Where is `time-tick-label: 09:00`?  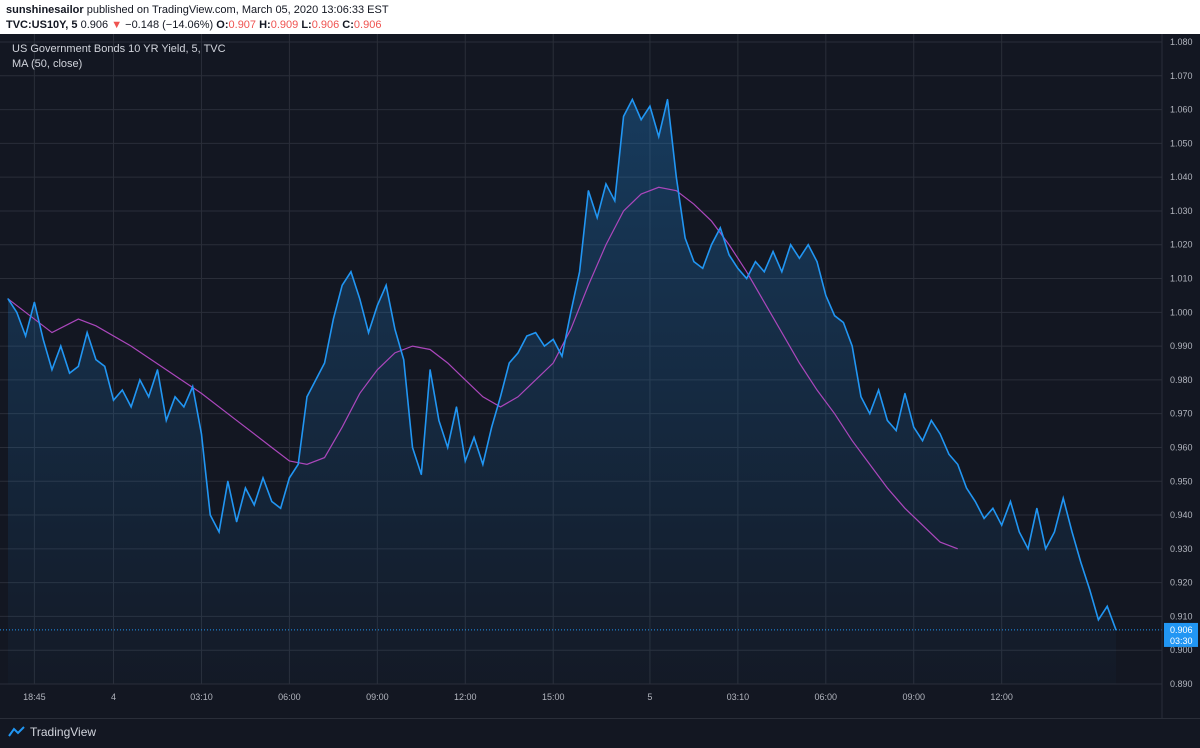 time-tick-label: 09:00 is located at coordinates (377, 697).